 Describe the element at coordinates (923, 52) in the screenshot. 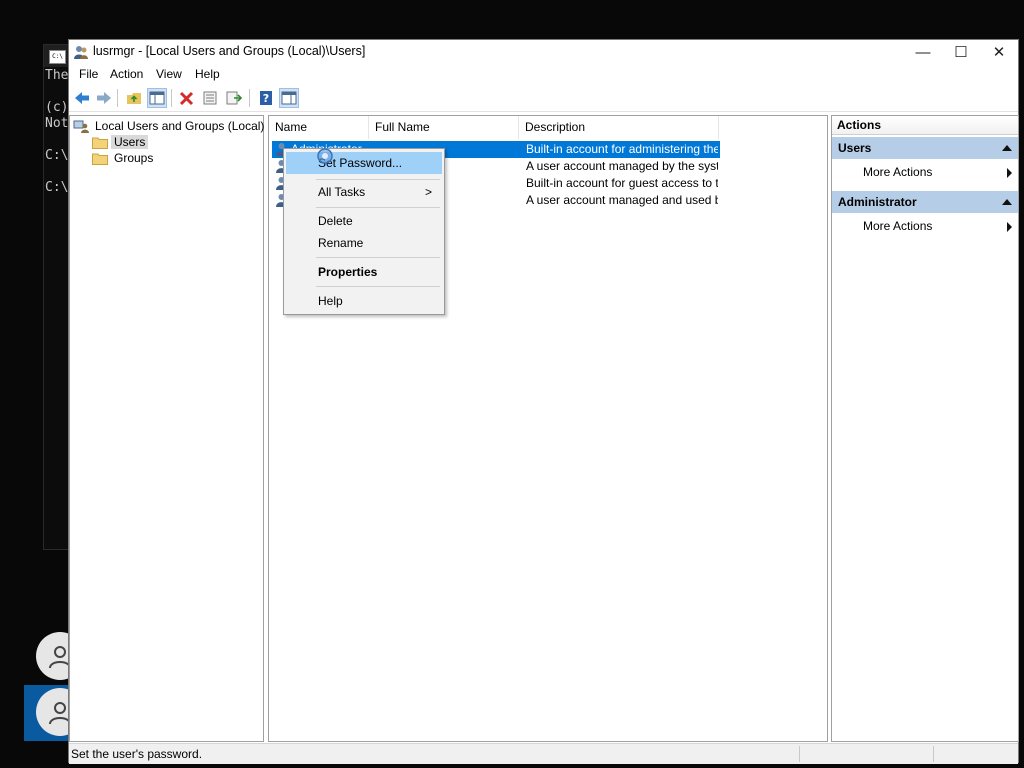

I see `minimize-button: —` at that location.